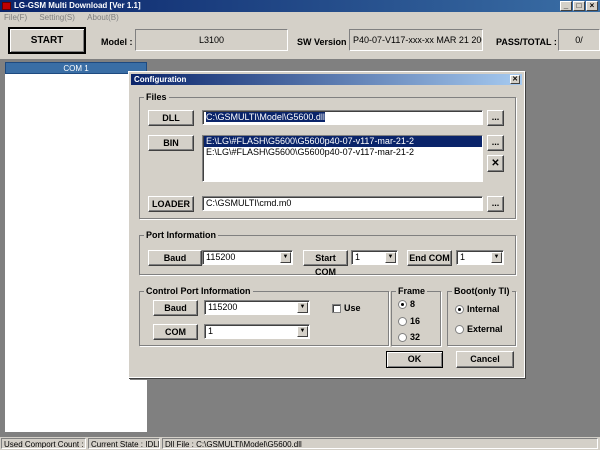 The width and height of the screenshot is (600, 450). I want to click on baud-combo: 115200 ▼, so click(247, 257).